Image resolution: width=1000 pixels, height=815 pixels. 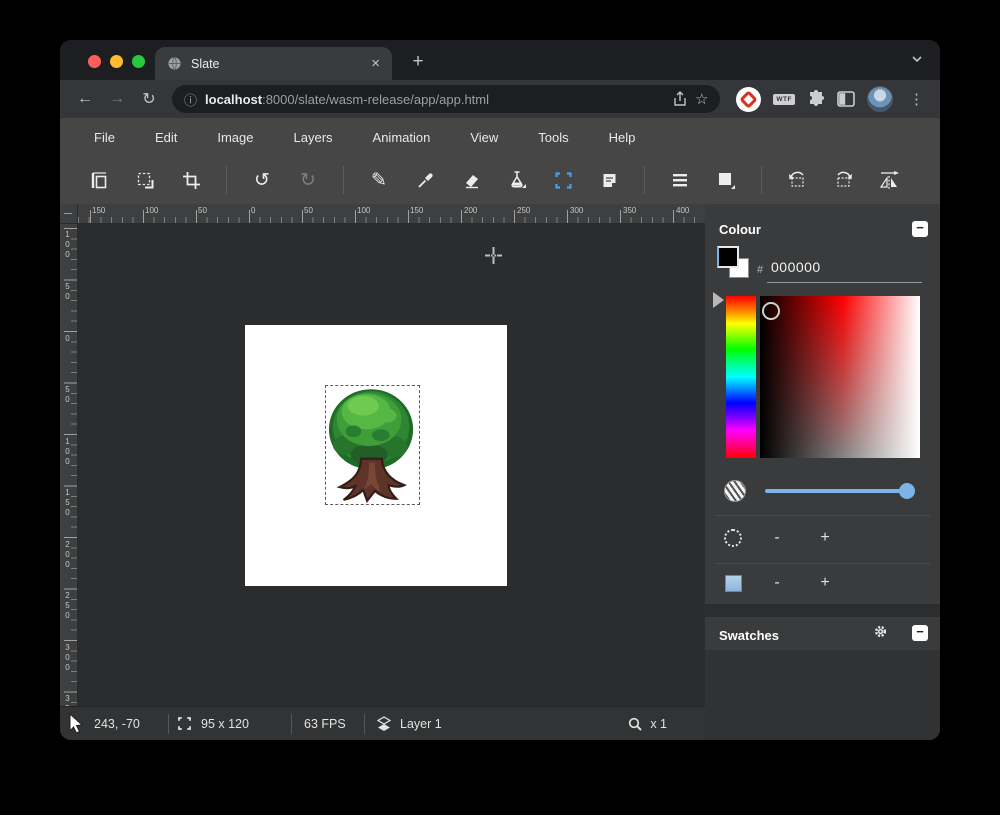 I want to click on close-window-button, so click(x=94, y=61).